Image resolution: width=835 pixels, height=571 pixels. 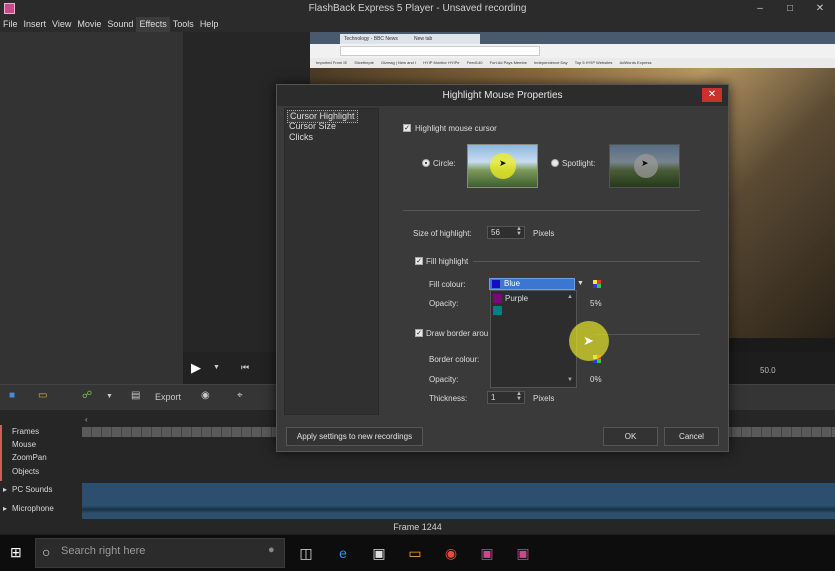 What do you see at coordinates (46, 552) in the screenshot?
I see `cortana-icon: ○` at bounding box center [46, 552].